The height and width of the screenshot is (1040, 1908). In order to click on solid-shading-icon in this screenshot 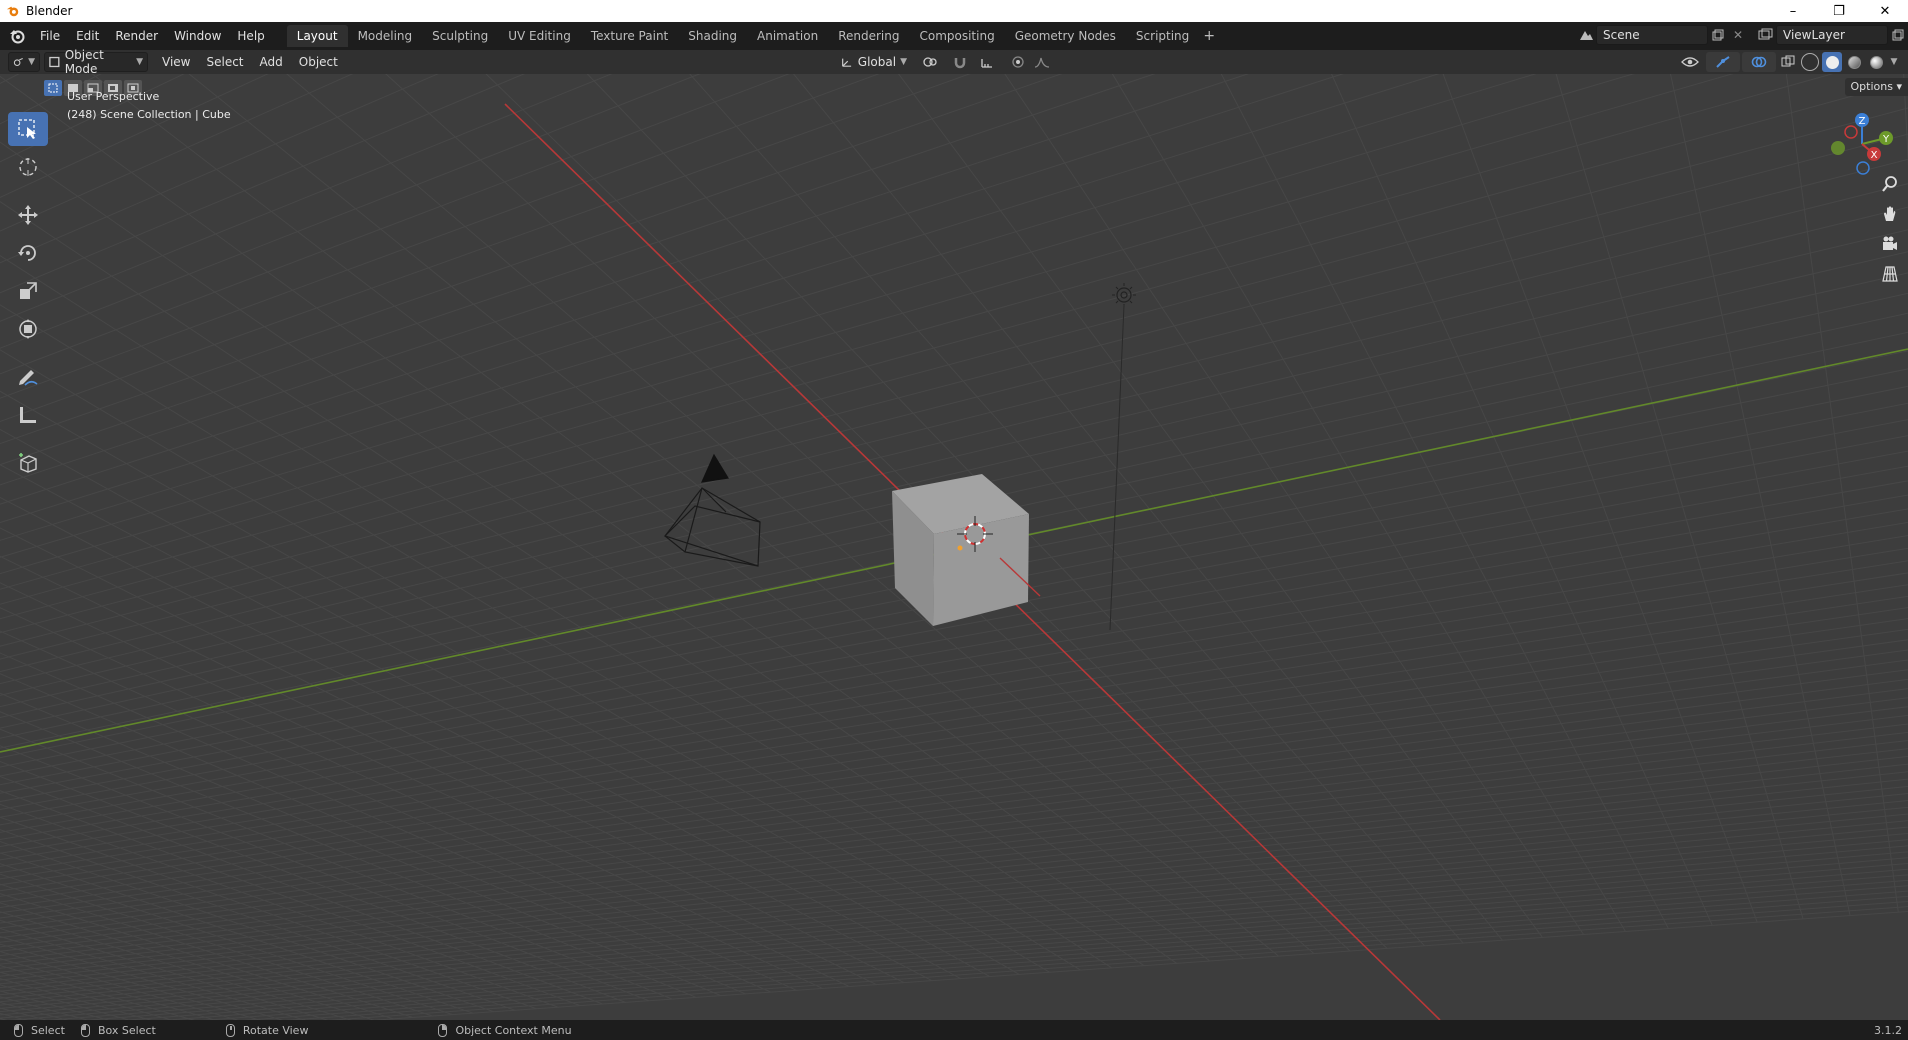, I will do `click(1832, 62)`.